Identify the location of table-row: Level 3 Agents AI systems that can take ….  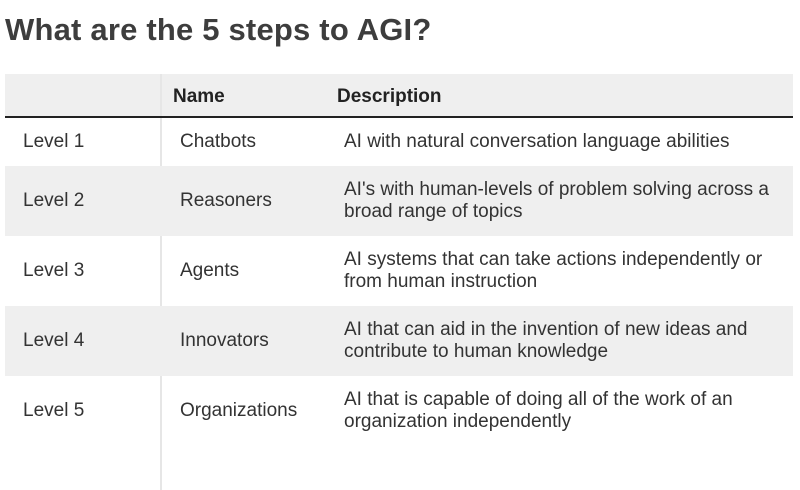
(399, 271).